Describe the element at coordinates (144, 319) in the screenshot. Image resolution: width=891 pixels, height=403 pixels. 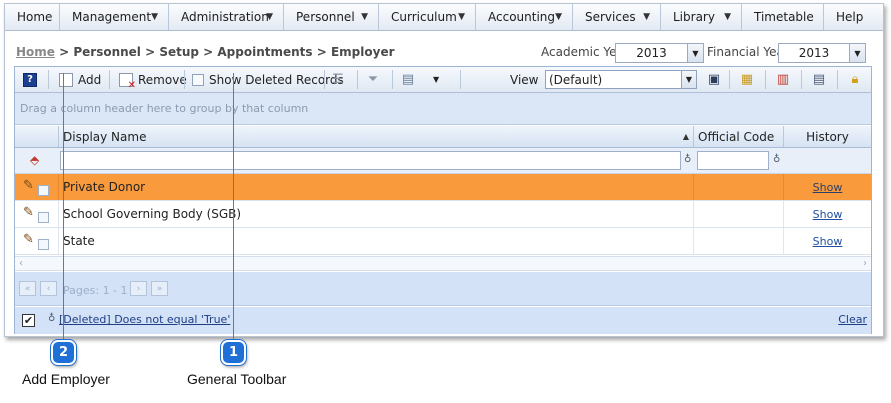
I see `filter-expression-link: [Deleted] Does not equal 'True'` at that location.